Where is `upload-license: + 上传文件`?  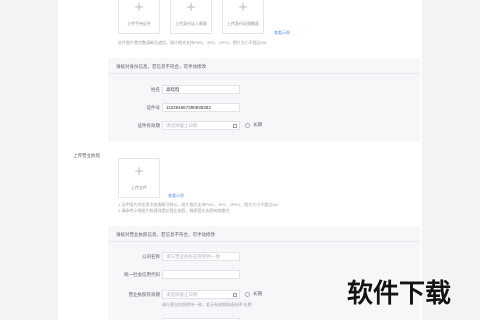
upload-license: + 上传文件 is located at coordinates (139, 178).